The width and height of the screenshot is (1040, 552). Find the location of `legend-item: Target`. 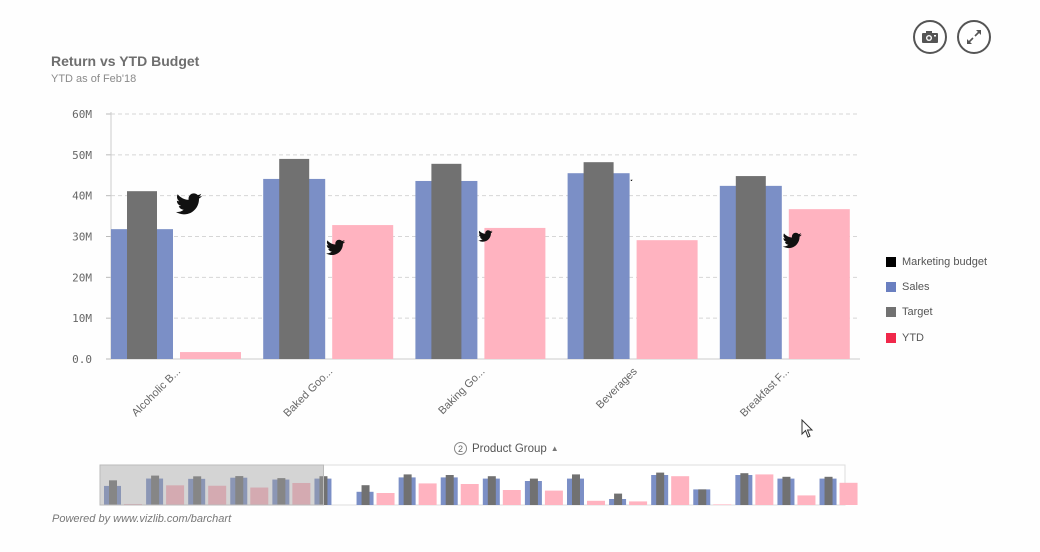

legend-item: Target is located at coordinates (936, 312).